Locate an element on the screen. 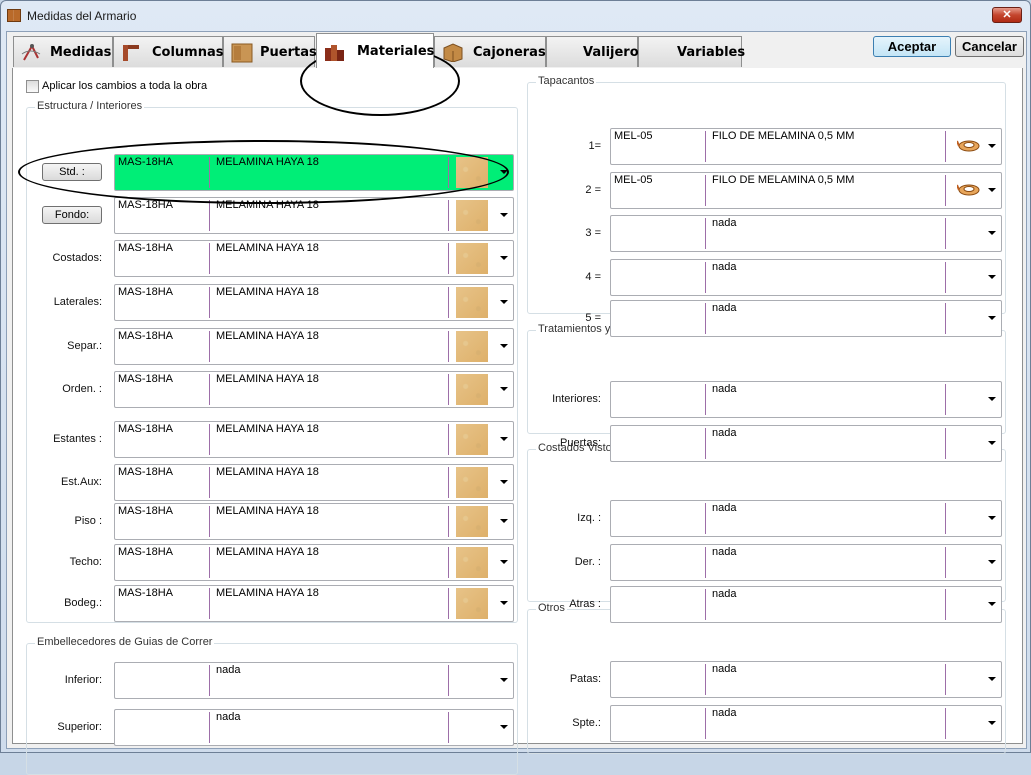 This screenshot has width=1031, height=775. boards-icon is located at coordinates (334, 52).